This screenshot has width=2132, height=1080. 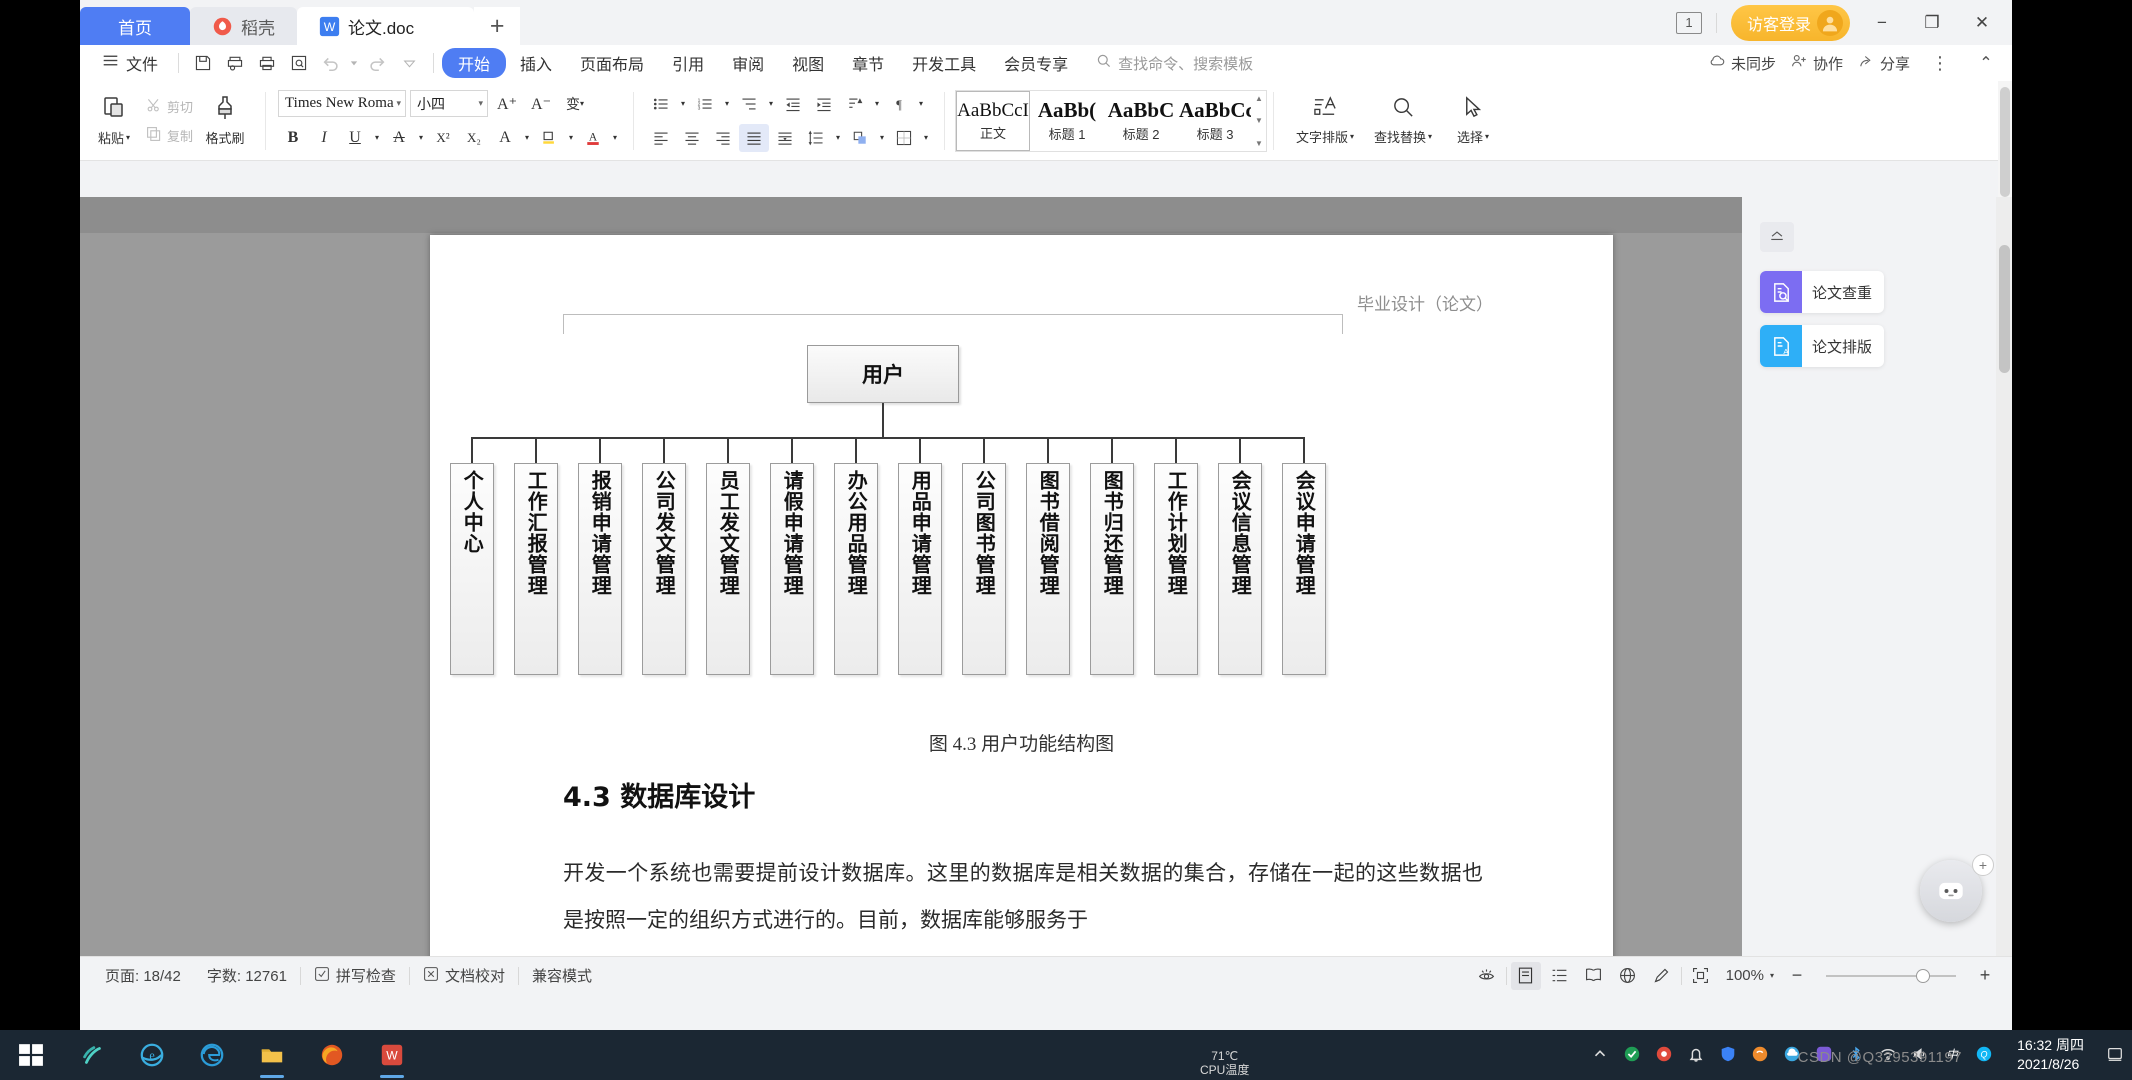 I want to click on org-chart-leaf-box: 会议申请管理, so click(x=1304, y=569).